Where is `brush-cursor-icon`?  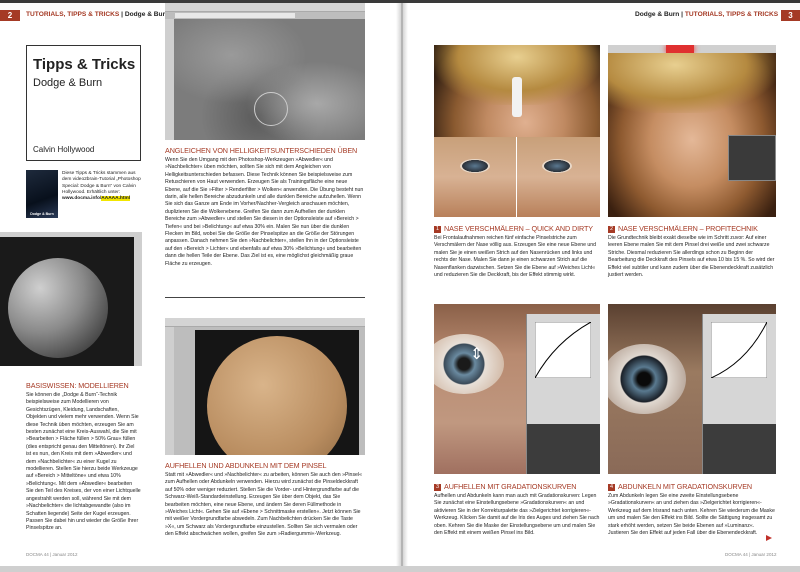
brush-cursor-icon is located at coordinates (271, 109).